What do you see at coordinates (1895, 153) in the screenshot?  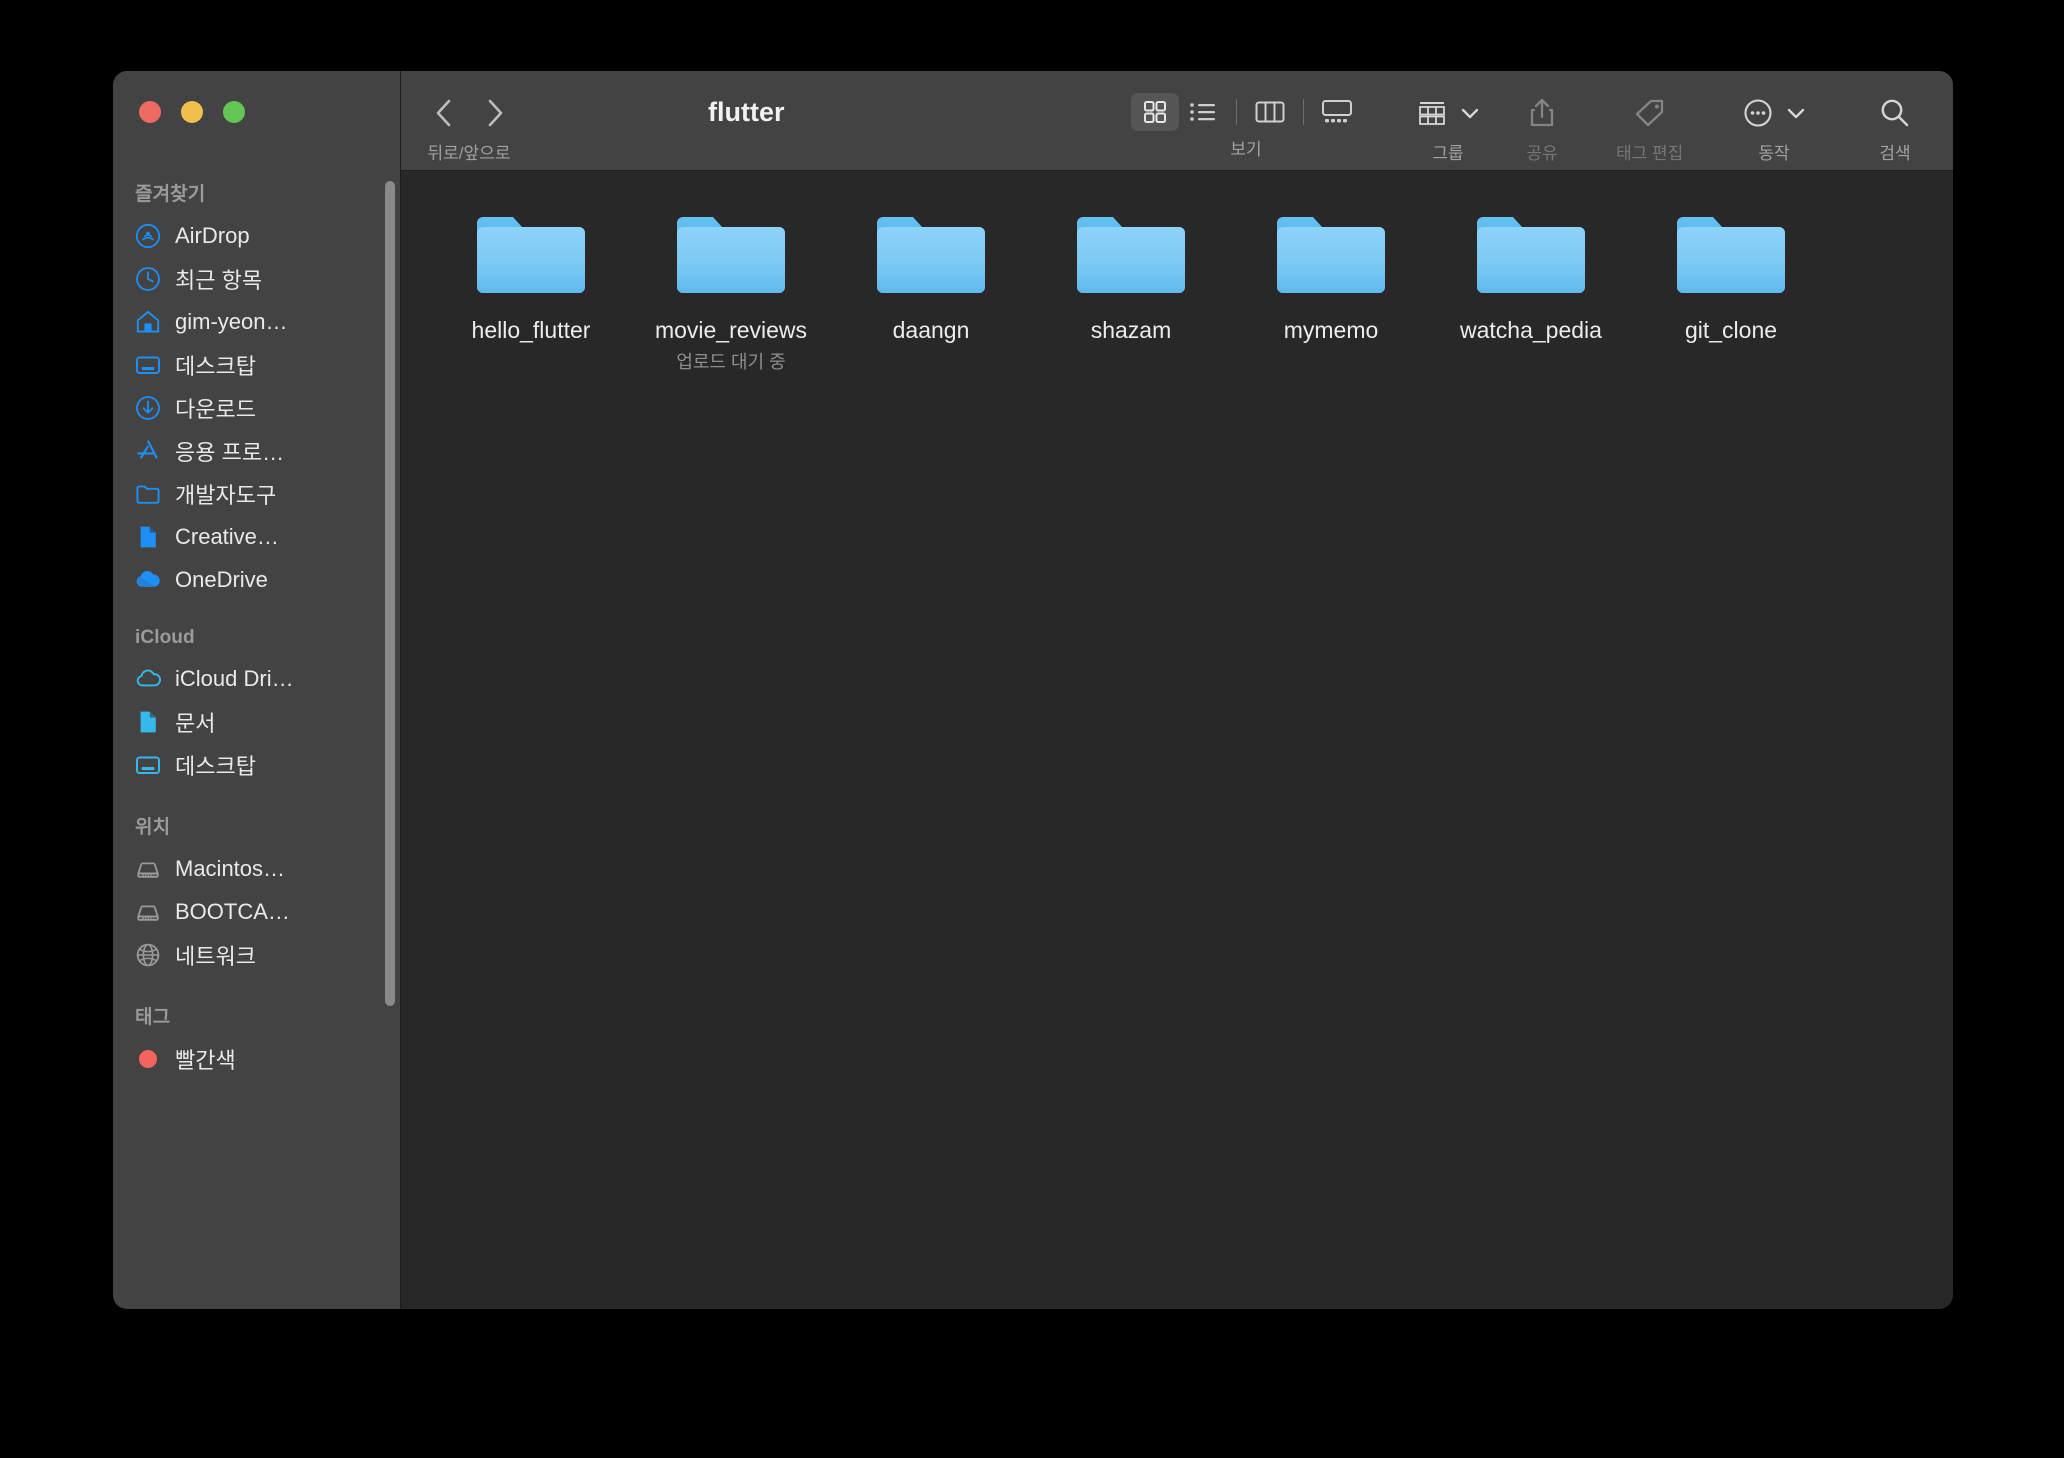 I see `search-caption: 검색` at bounding box center [1895, 153].